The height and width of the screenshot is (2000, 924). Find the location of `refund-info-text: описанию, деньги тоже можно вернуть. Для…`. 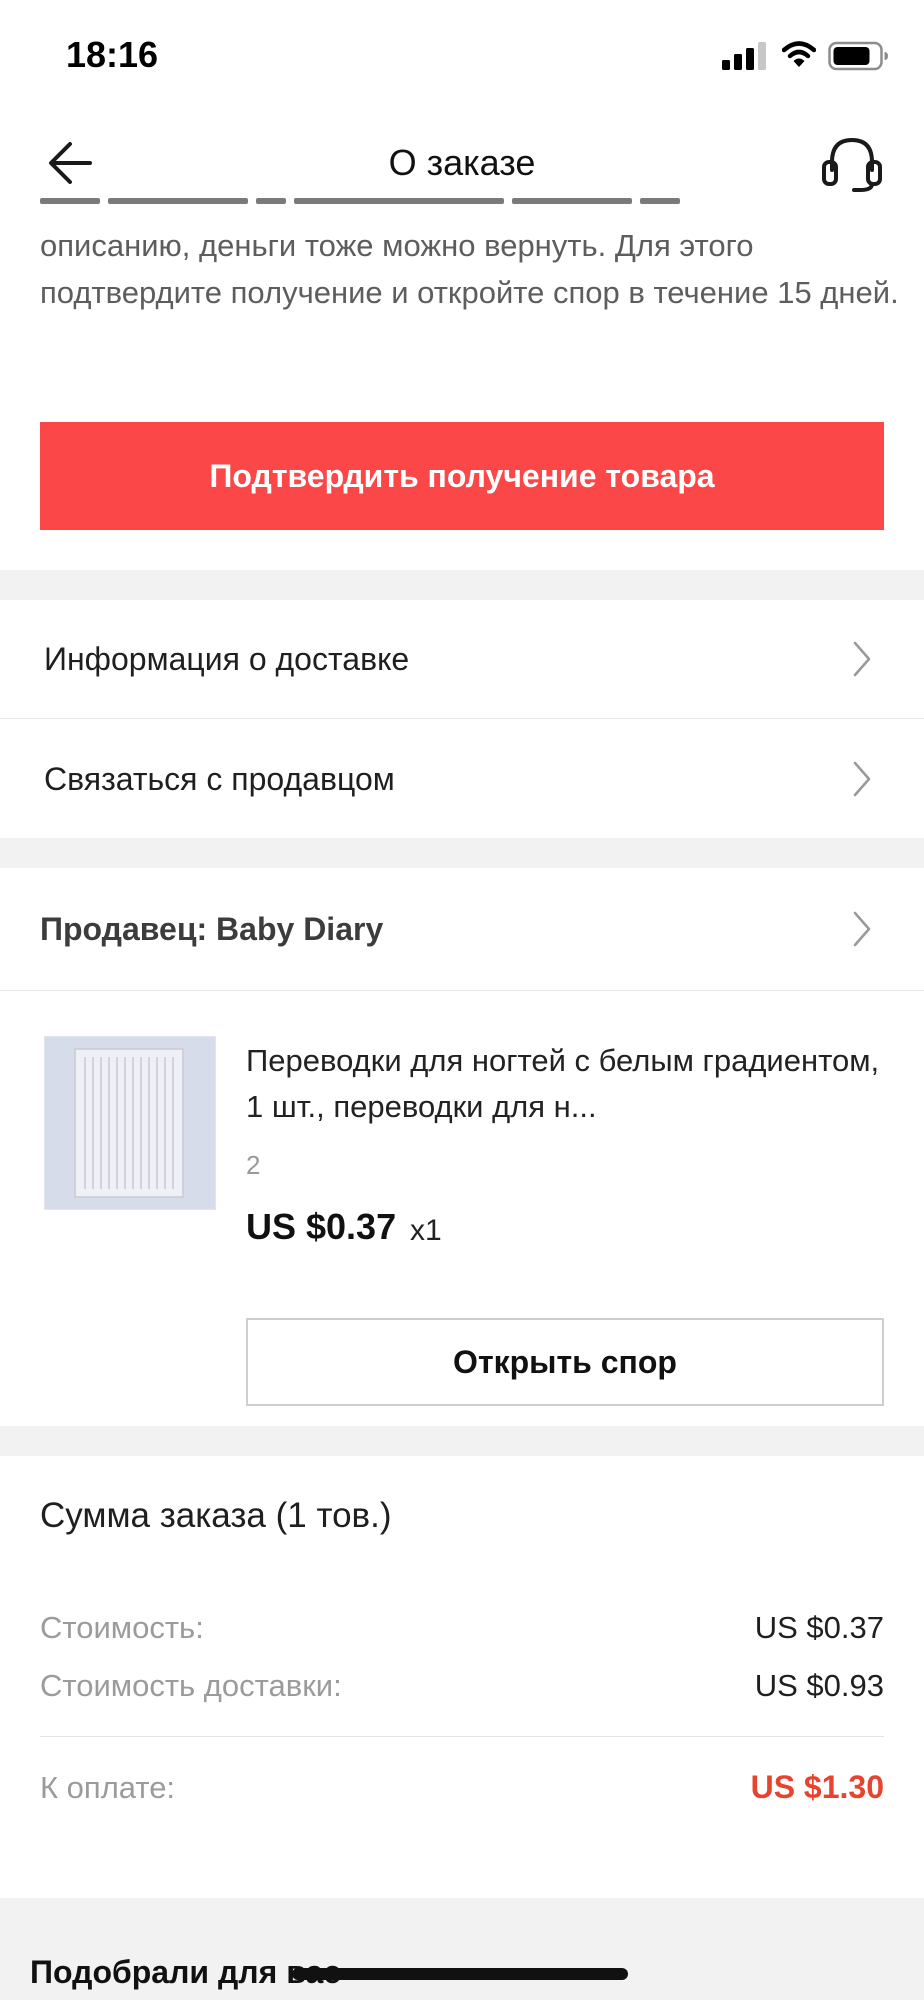

refund-info-text: описанию, деньги тоже можно вернуть. Для… is located at coordinates (469, 269).